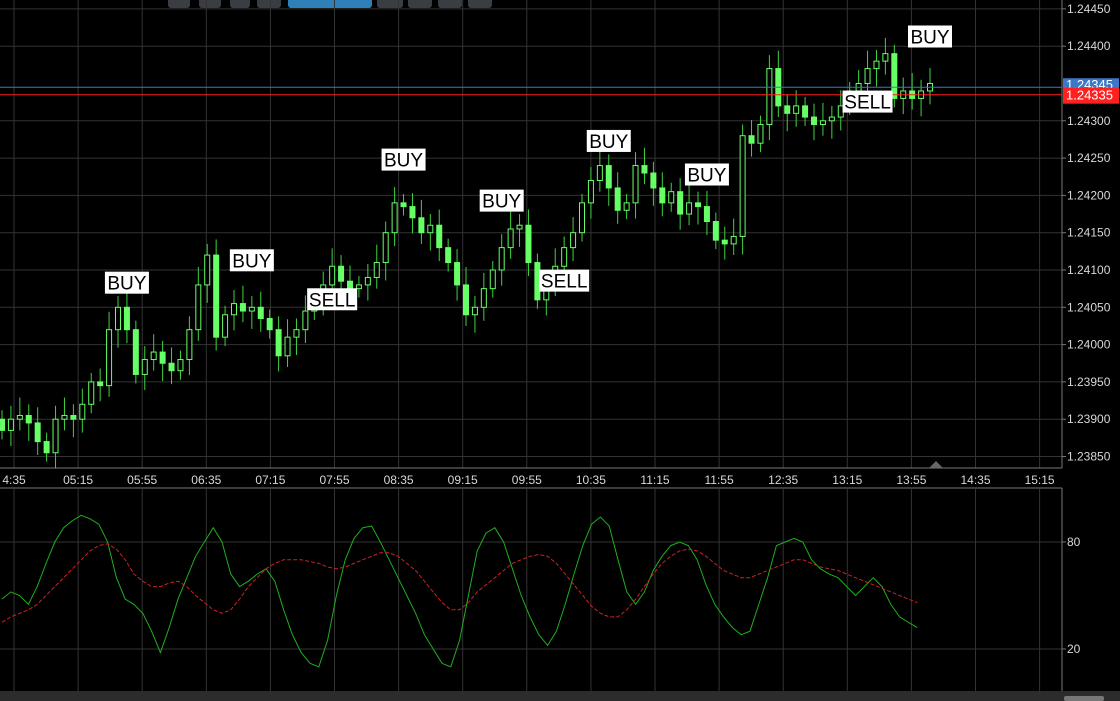  What do you see at coordinates (270, 480) in the screenshot?
I see `x-tick-label: 07:15` at bounding box center [270, 480].